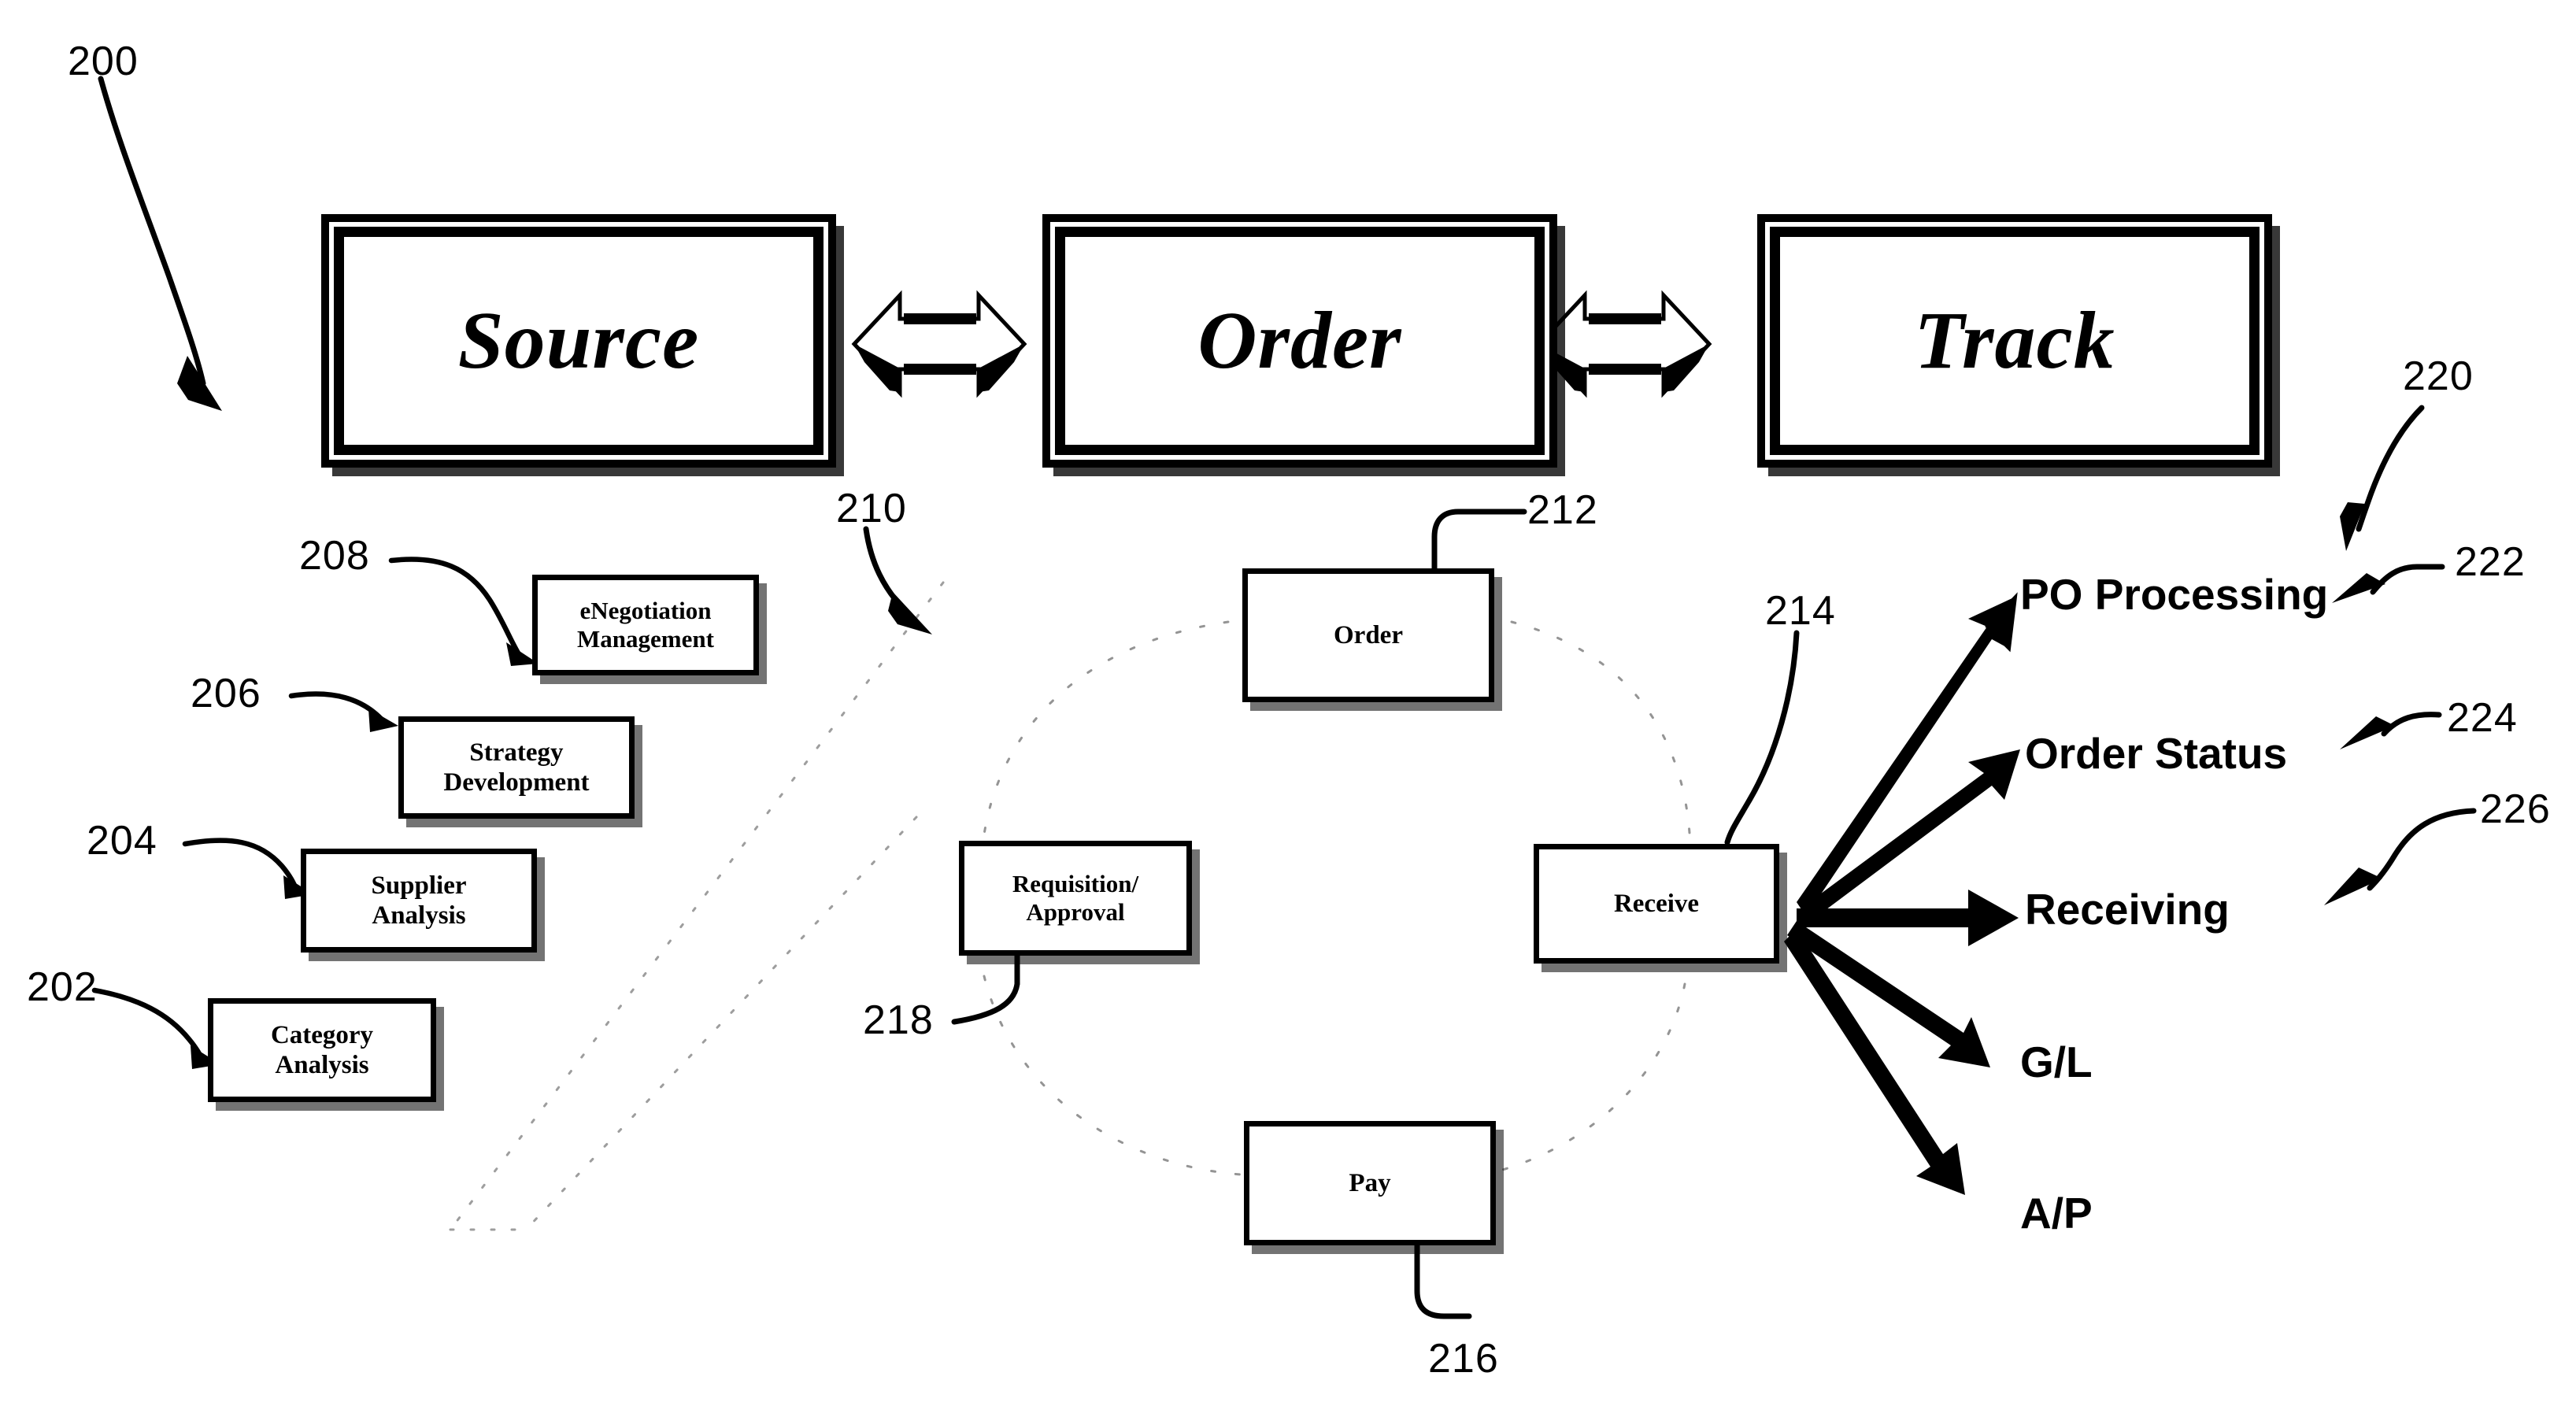 The image size is (2576, 1428). Describe the element at coordinates (2490, 562) in the screenshot. I see `refnum-222: 222` at that location.